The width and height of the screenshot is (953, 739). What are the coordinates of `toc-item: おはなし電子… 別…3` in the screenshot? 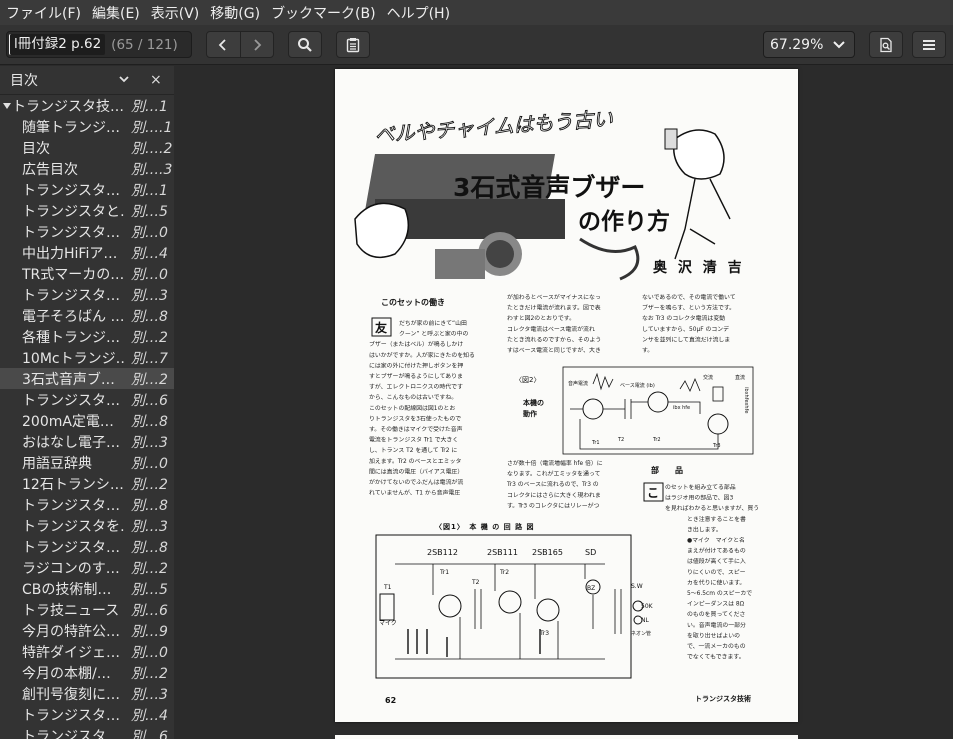 It's located at (87, 441).